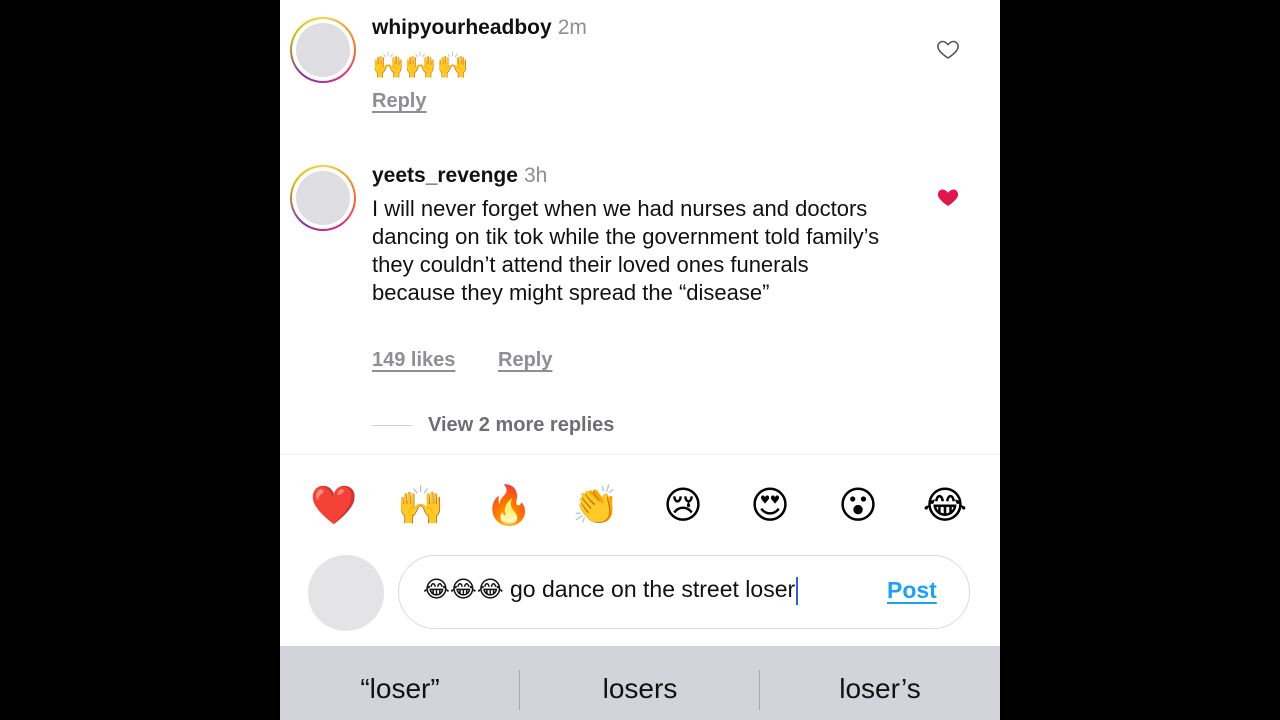  I want to click on suggestion-2: losers, so click(640, 683).